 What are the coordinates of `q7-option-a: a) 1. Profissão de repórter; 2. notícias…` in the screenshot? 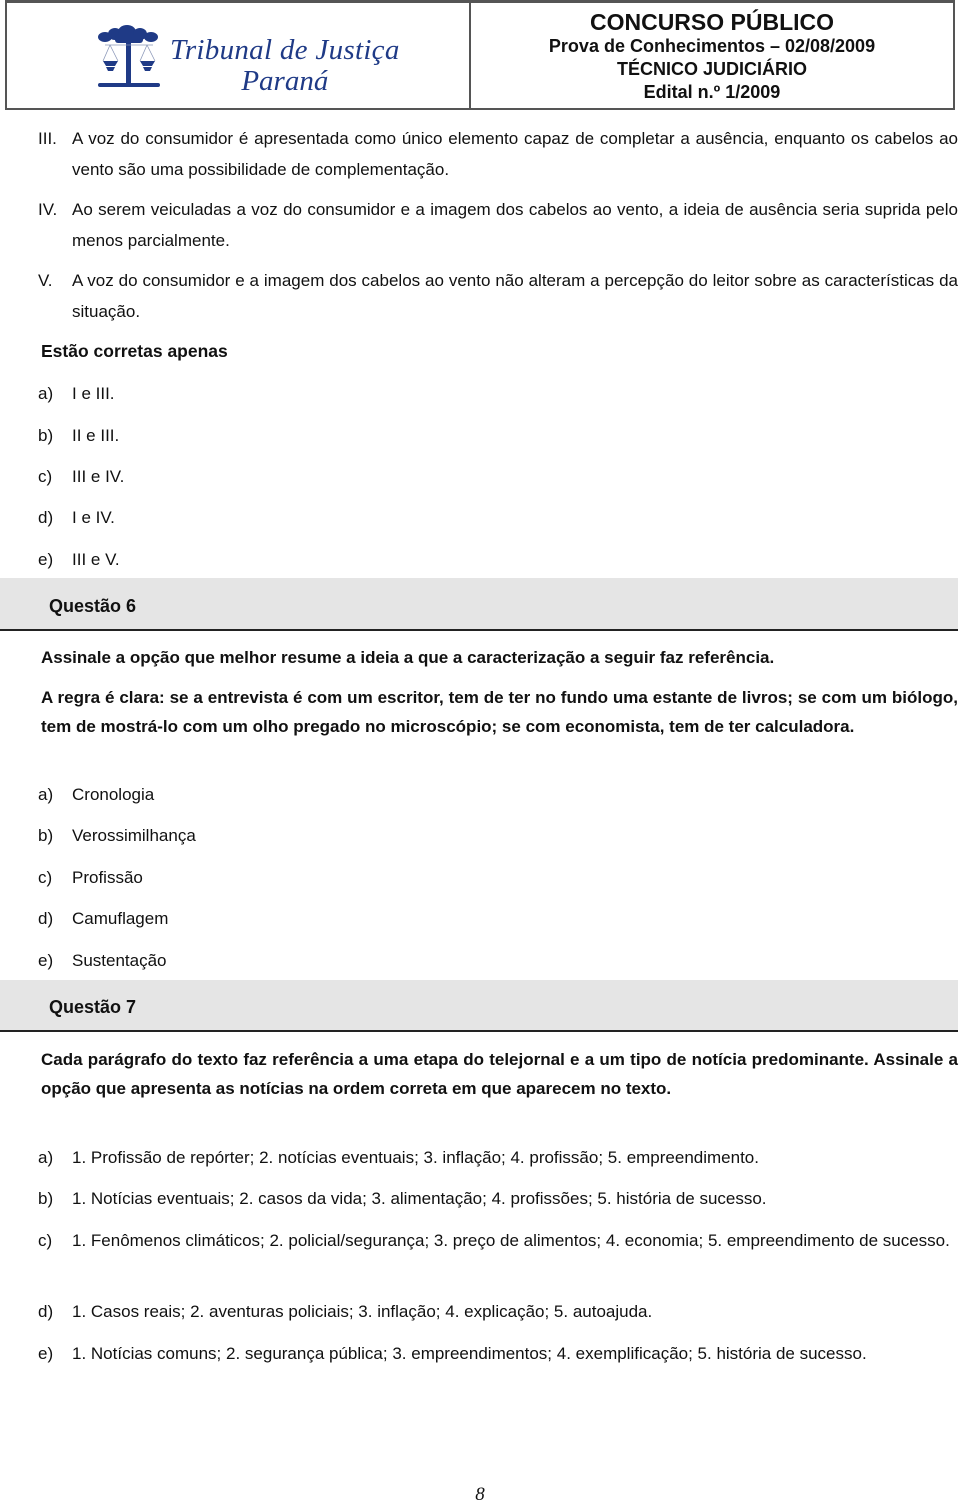 It's located at (498, 1158).